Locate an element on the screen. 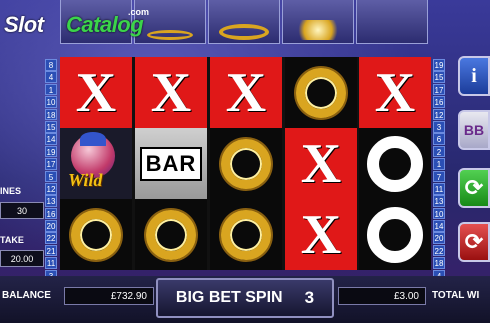  payline-number-right: 12 is located at coordinates (439, 114).